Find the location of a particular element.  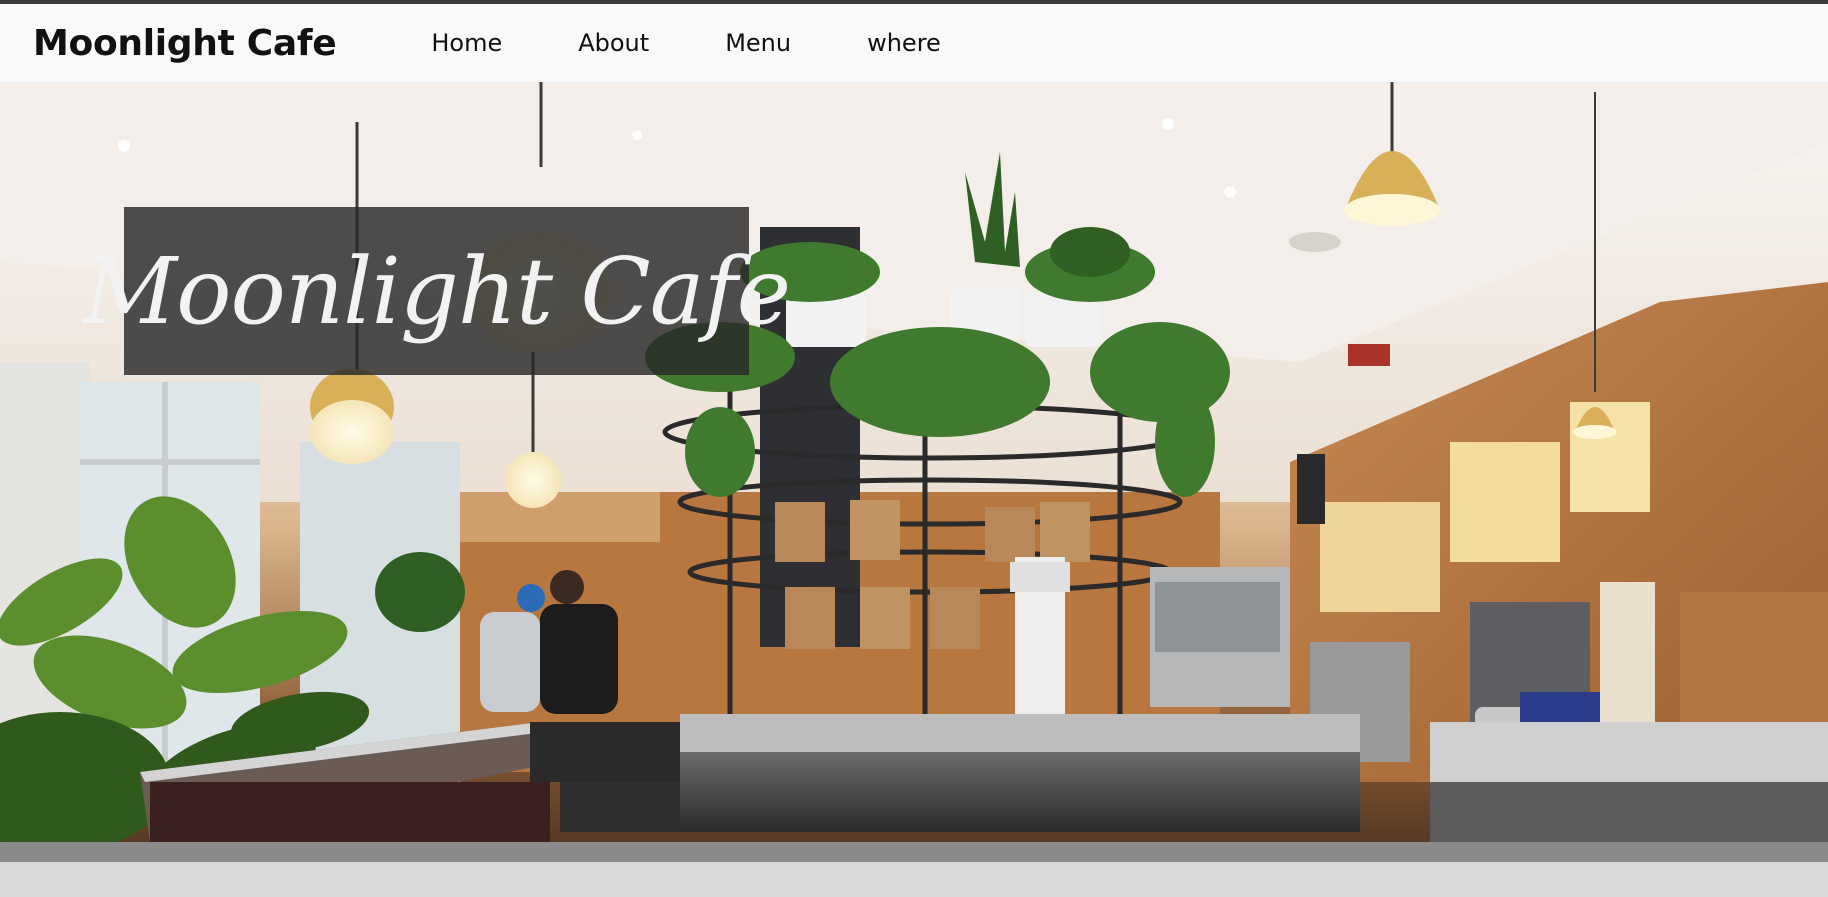

nav-link-where: where is located at coordinates (904, 43).